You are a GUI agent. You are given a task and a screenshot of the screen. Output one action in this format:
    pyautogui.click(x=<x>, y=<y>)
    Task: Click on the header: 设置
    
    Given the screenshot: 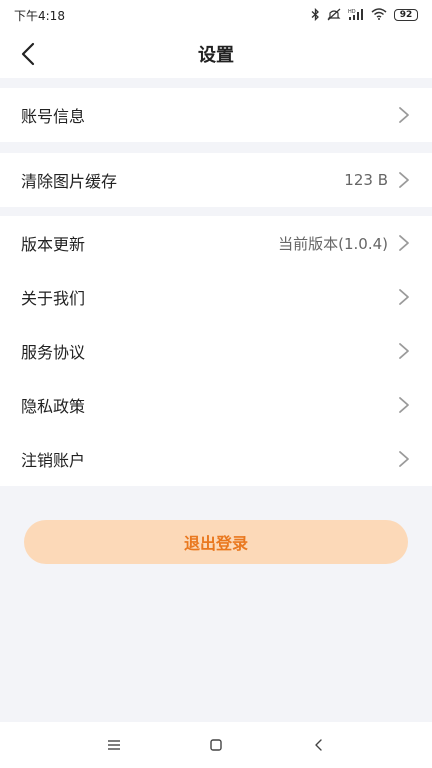 What is the action you would take?
    pyautogui.click(x=216, y=54)
    